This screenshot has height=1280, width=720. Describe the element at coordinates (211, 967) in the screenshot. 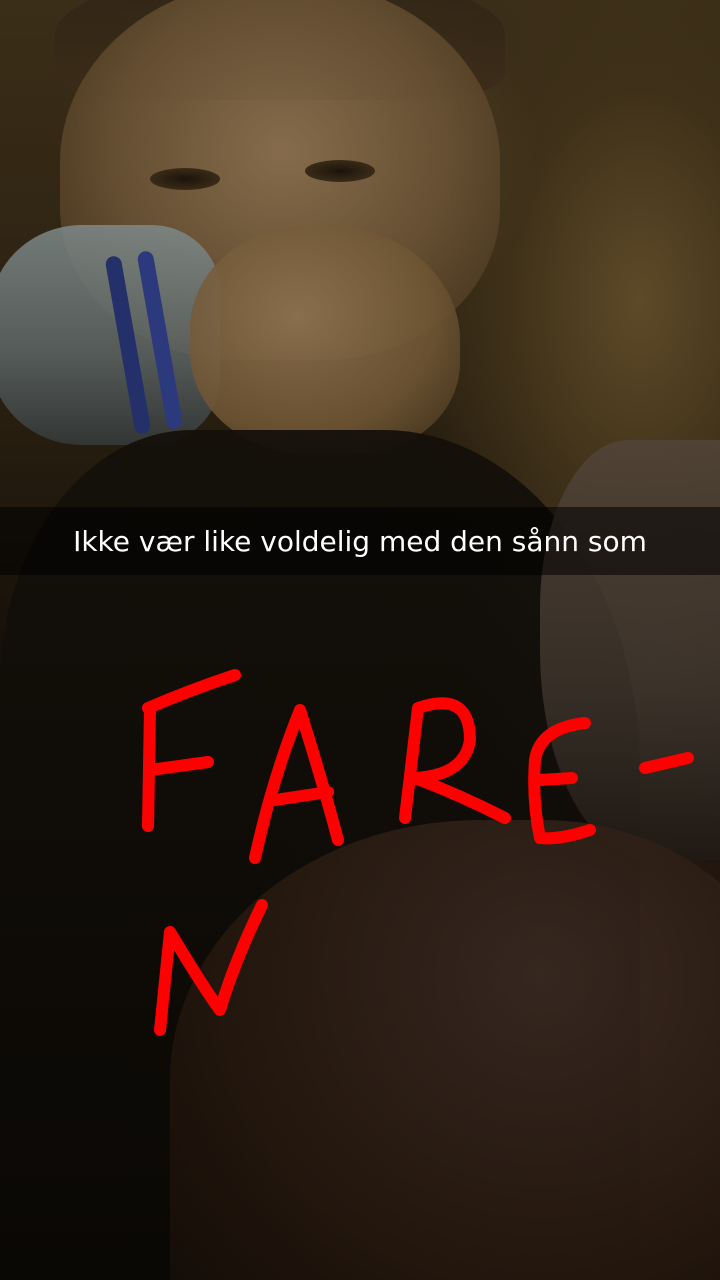

I see `drawn-letter-N` at that location.